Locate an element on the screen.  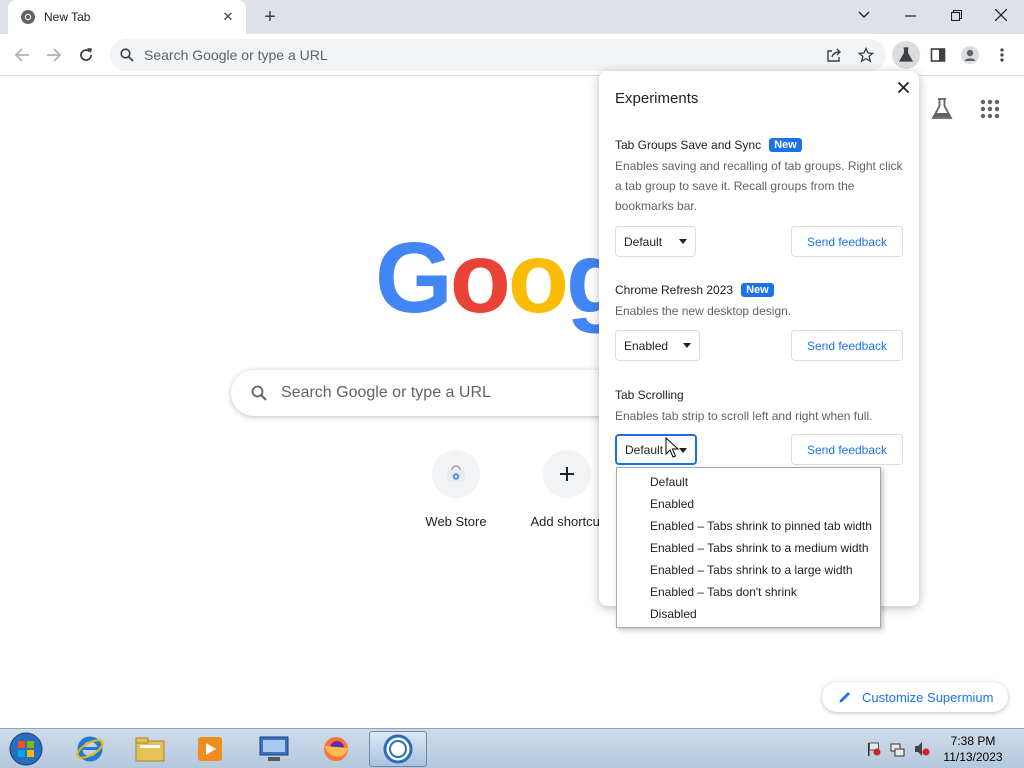
internet-explorer-icon is located at coordinates (90, 749).